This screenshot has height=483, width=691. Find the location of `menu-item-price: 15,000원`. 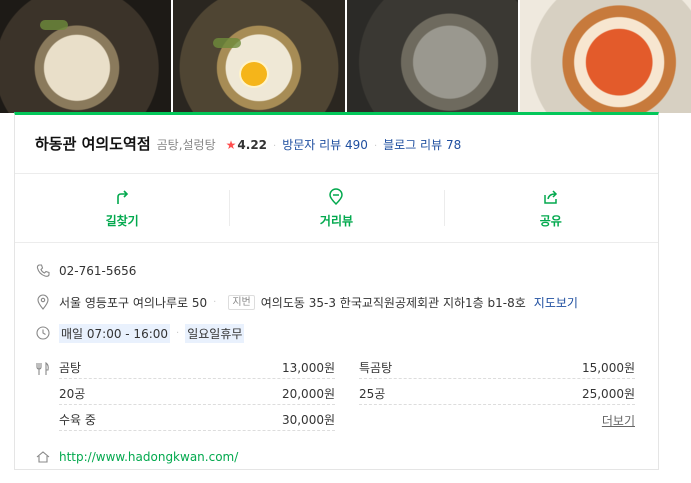

menu-item-price: 15,000원 is located at coordinates (608, 368).